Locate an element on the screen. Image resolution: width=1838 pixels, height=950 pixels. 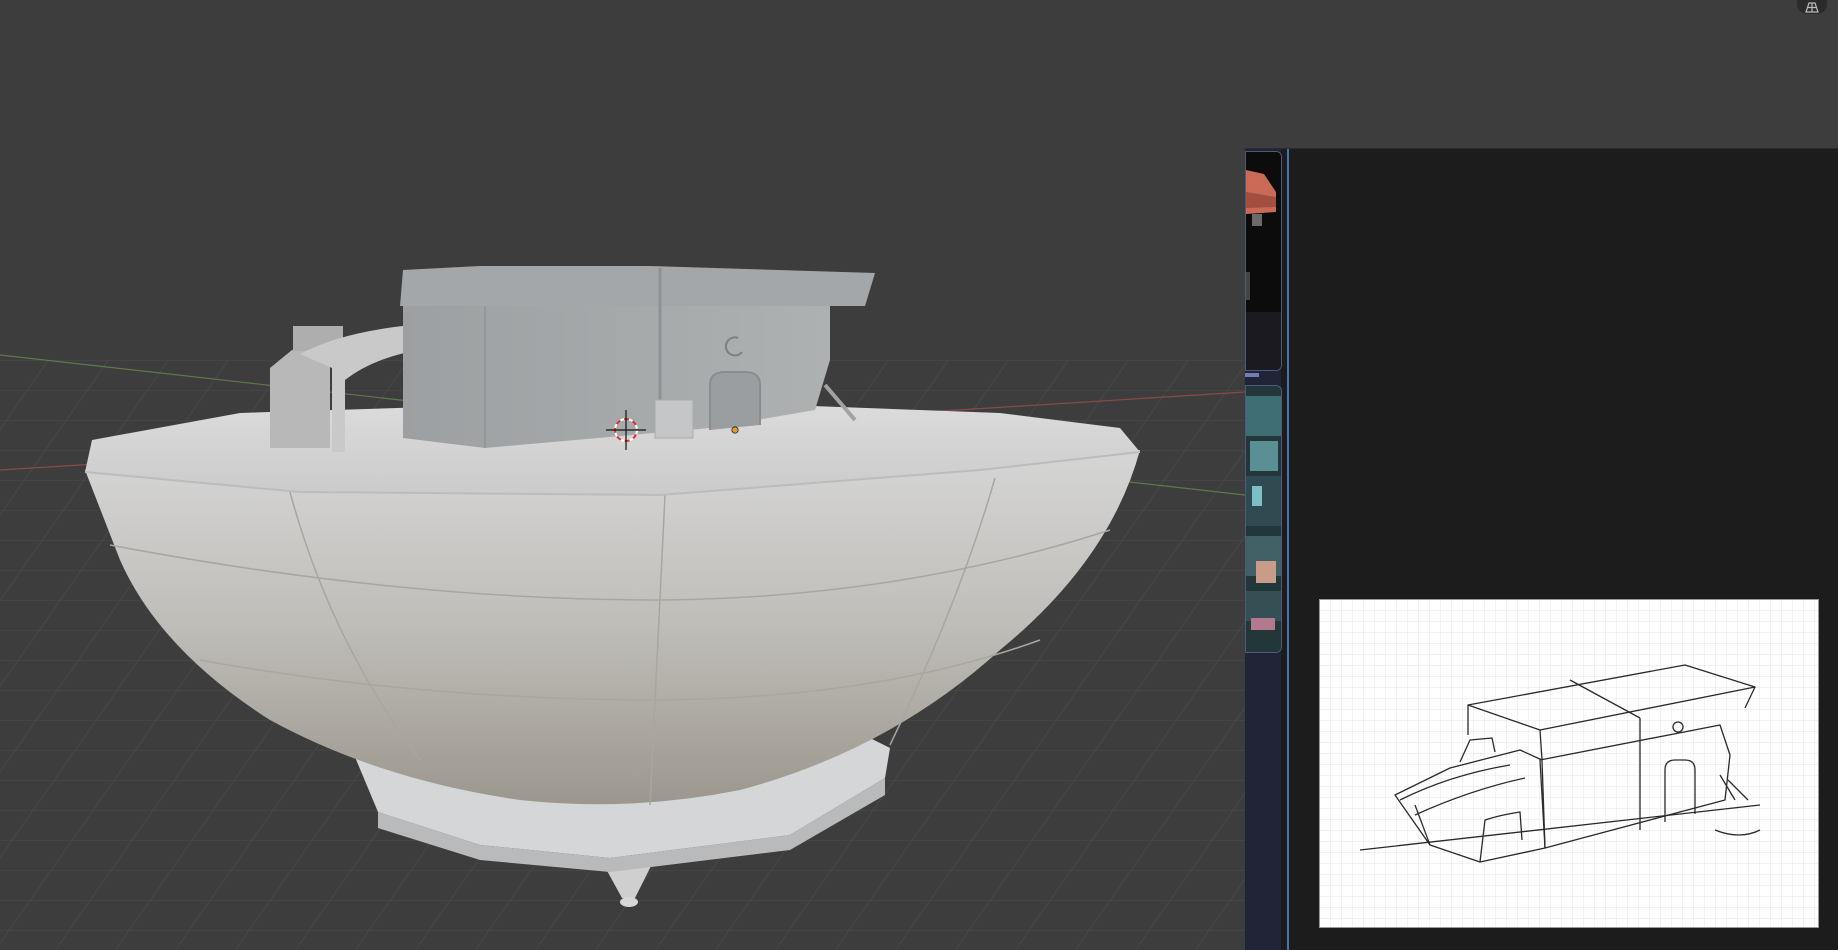
thumbnail-red-machine is located at coordinates (1263, 261).